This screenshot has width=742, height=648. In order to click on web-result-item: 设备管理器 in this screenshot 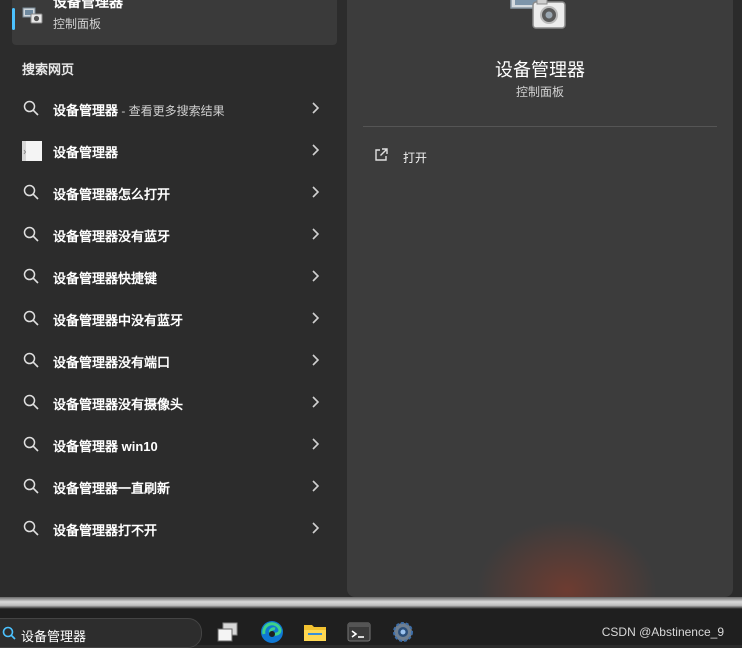, I will do `click(173, 150)`.